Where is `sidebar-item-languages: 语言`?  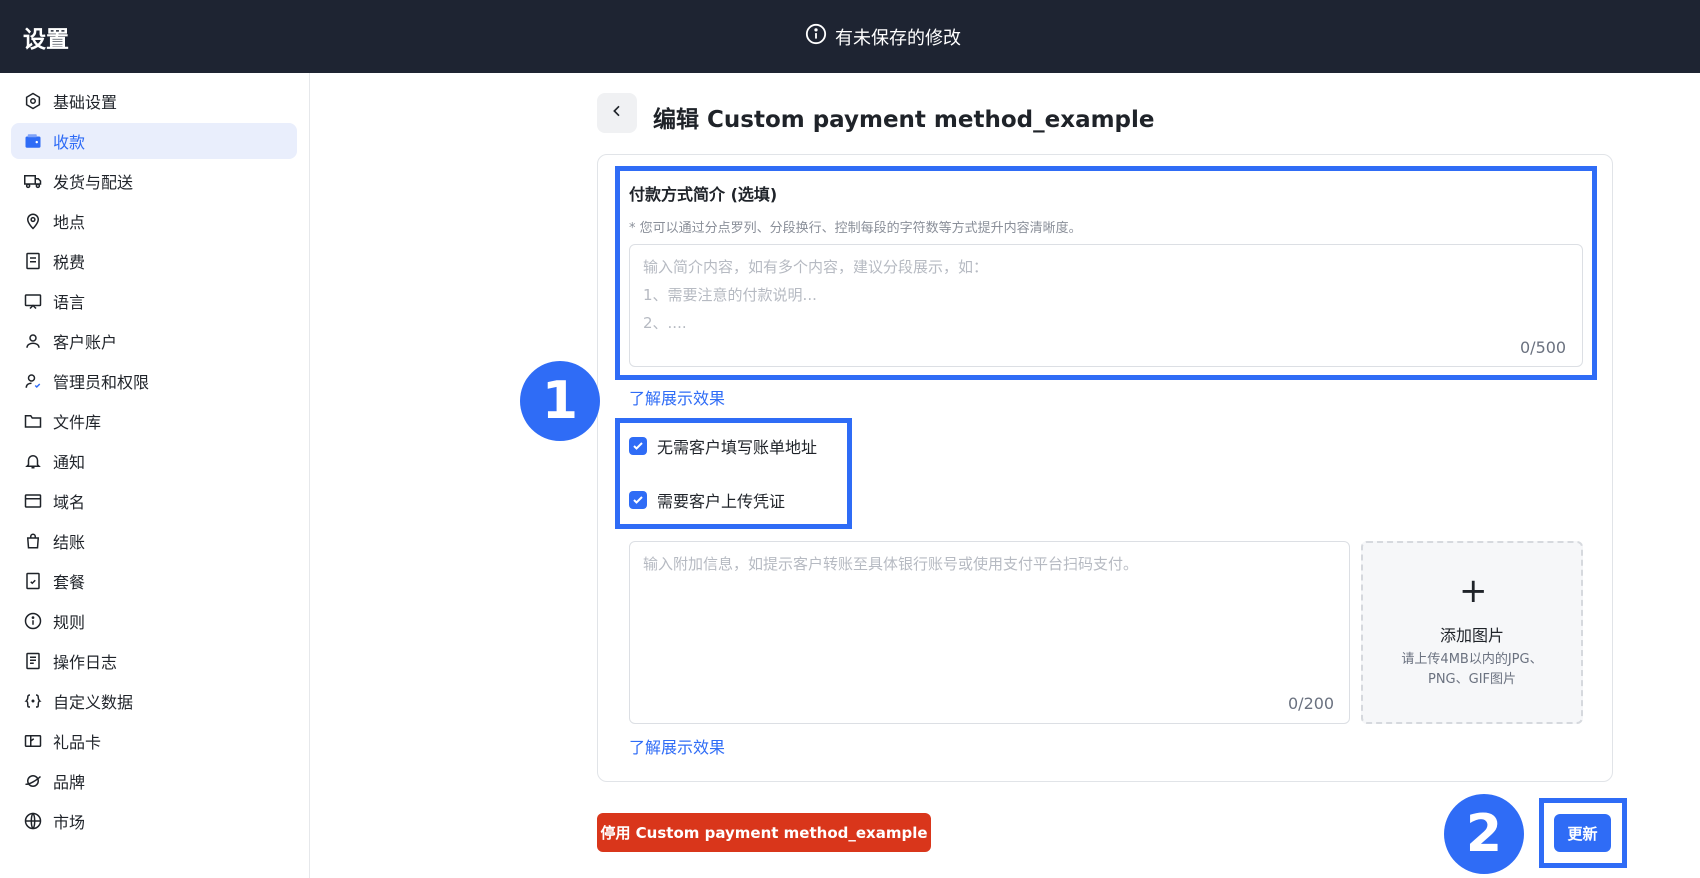
sidebar-item-languages: 语言 is located at coordinates (154, 301).